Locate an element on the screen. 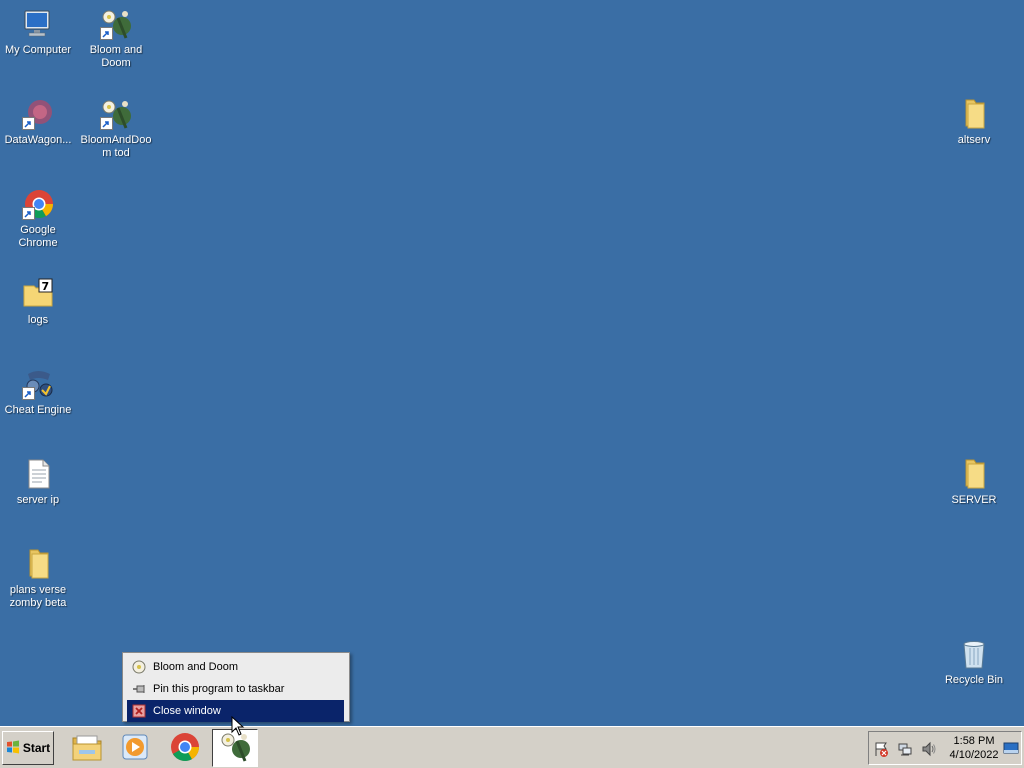  desktop-icon-server: SERVER is located at coordinates (974, 482).